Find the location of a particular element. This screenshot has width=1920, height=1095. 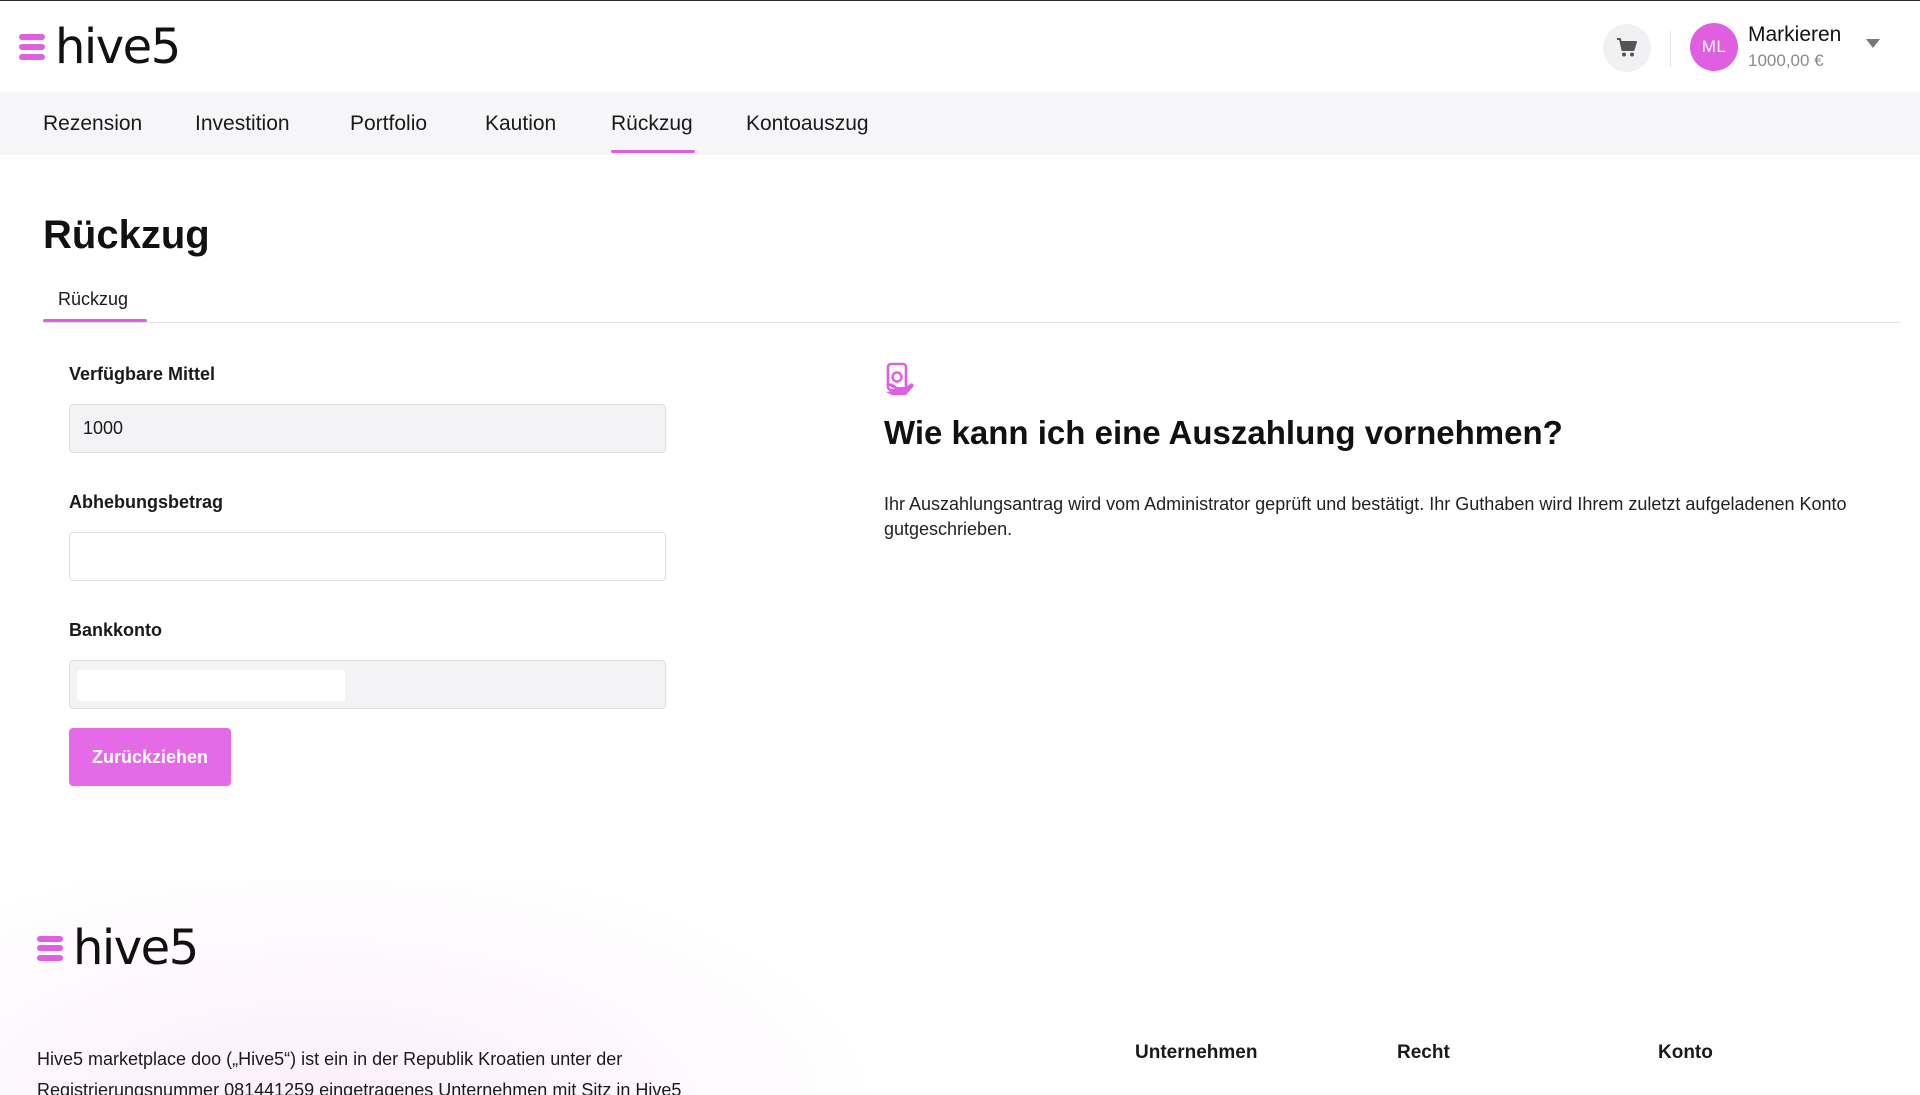

footer-logo: hive5 is located at coordinates (118, 948).